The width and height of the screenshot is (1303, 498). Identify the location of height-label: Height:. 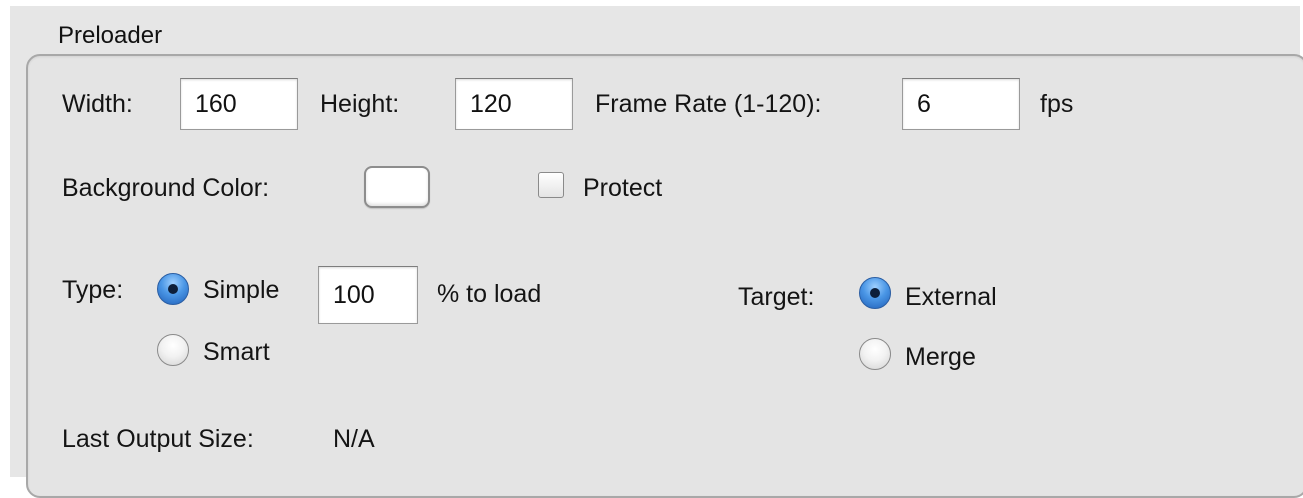
(360, 104).